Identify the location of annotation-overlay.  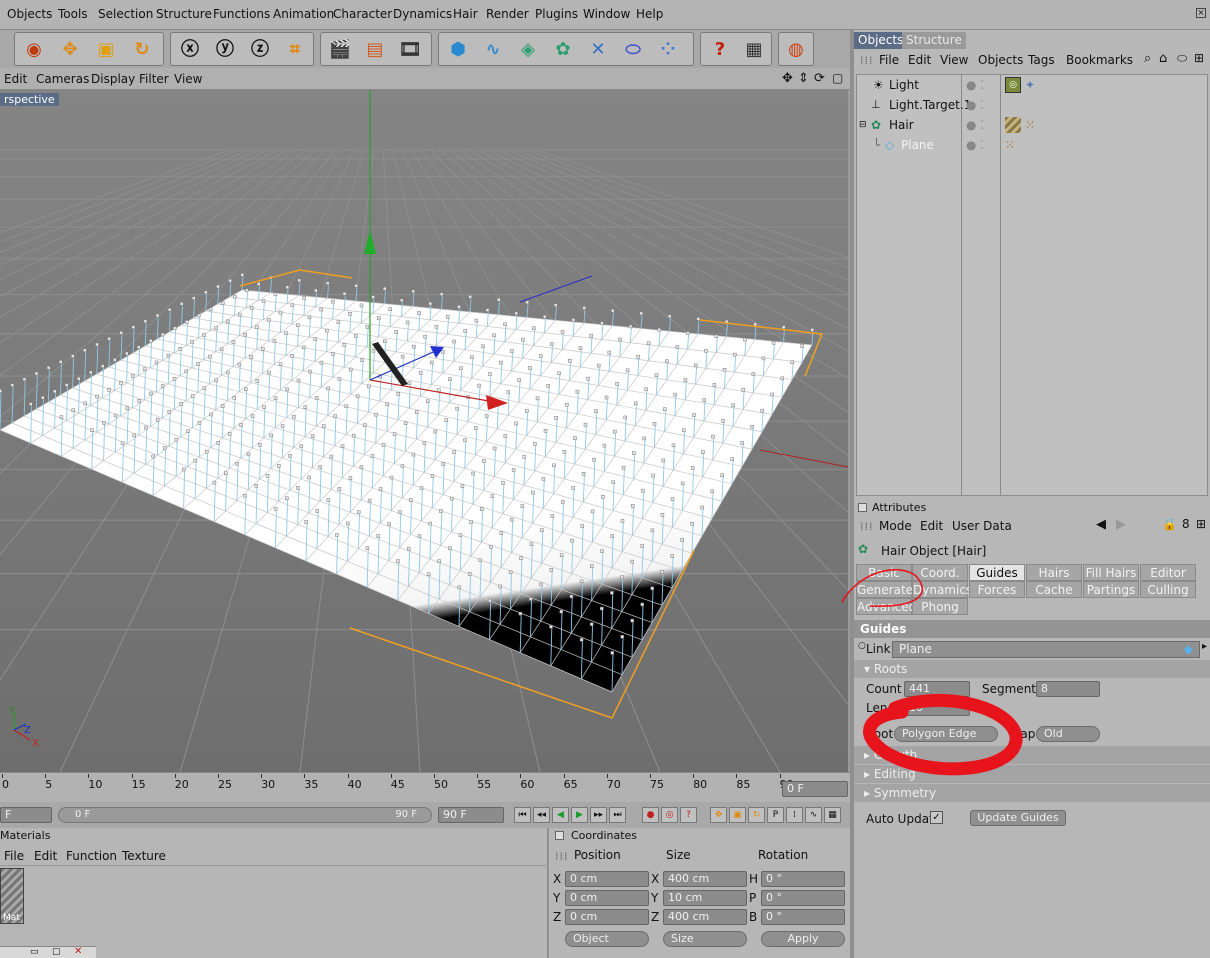
(932, 672).